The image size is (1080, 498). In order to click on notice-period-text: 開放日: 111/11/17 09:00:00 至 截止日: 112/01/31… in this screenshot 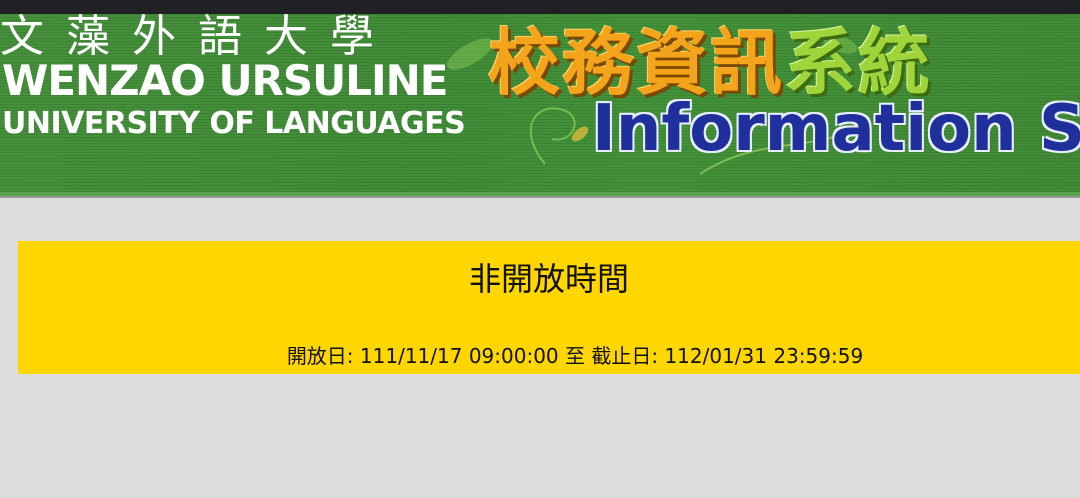, I will do `click(575, 356)`.